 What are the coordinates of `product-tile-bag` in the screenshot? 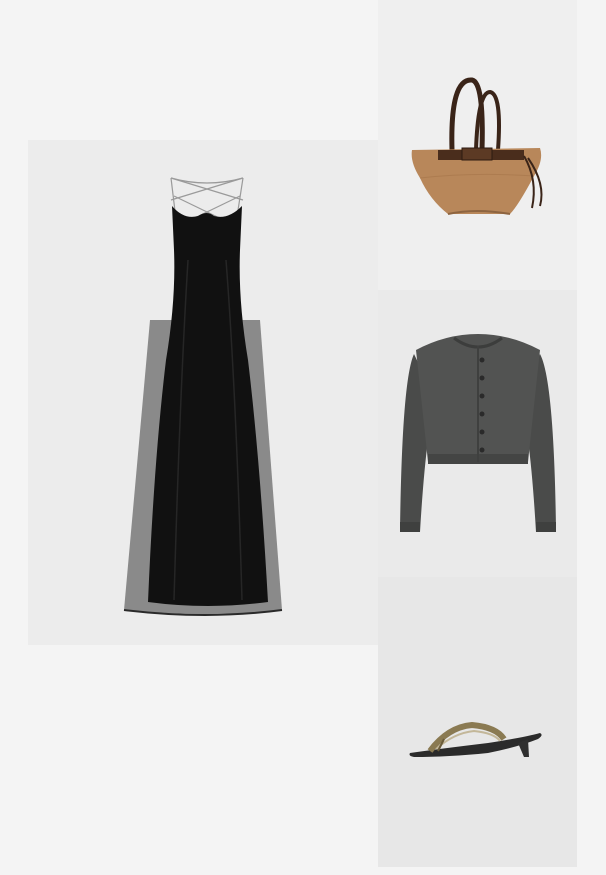 It's located at (477, 145).